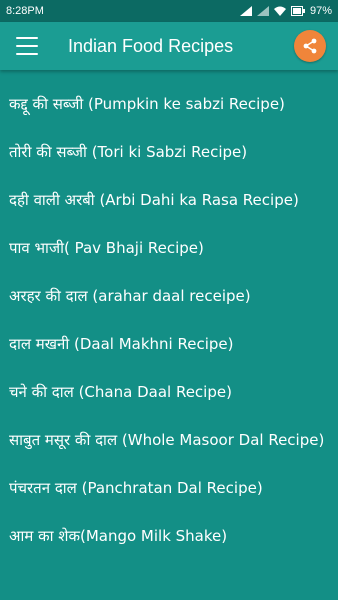  I want to click on wifi-icon, so click(279, 11).